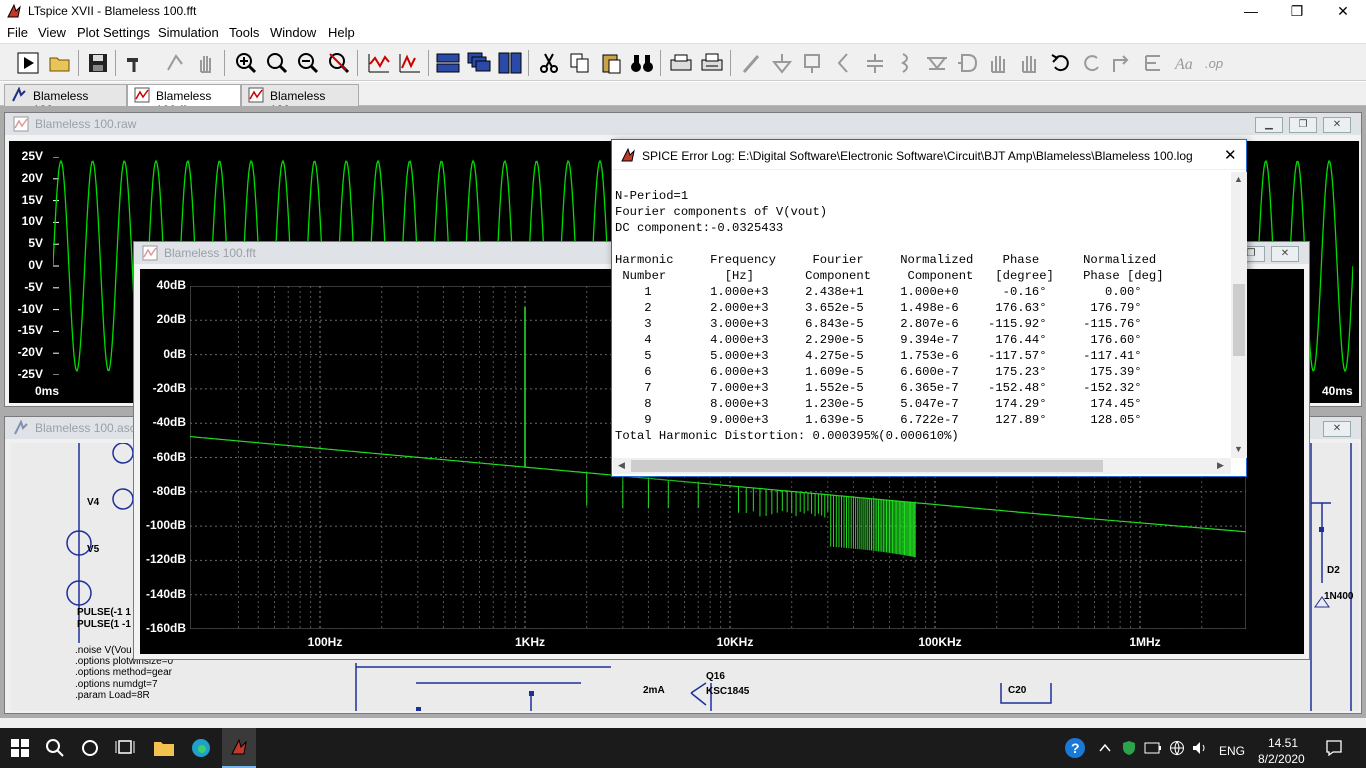  What do you see at coordinates (125, 748) in the screenshot?
I see `task-view-icon` at bounding box center [125, 748].